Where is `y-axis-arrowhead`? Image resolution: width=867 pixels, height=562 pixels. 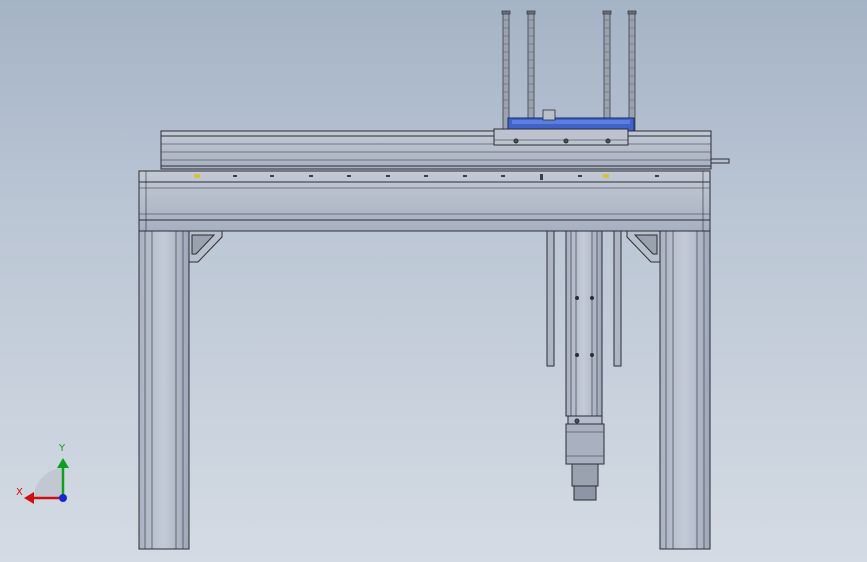 y-axis-arrowhead is located at coordinates (63, 463).